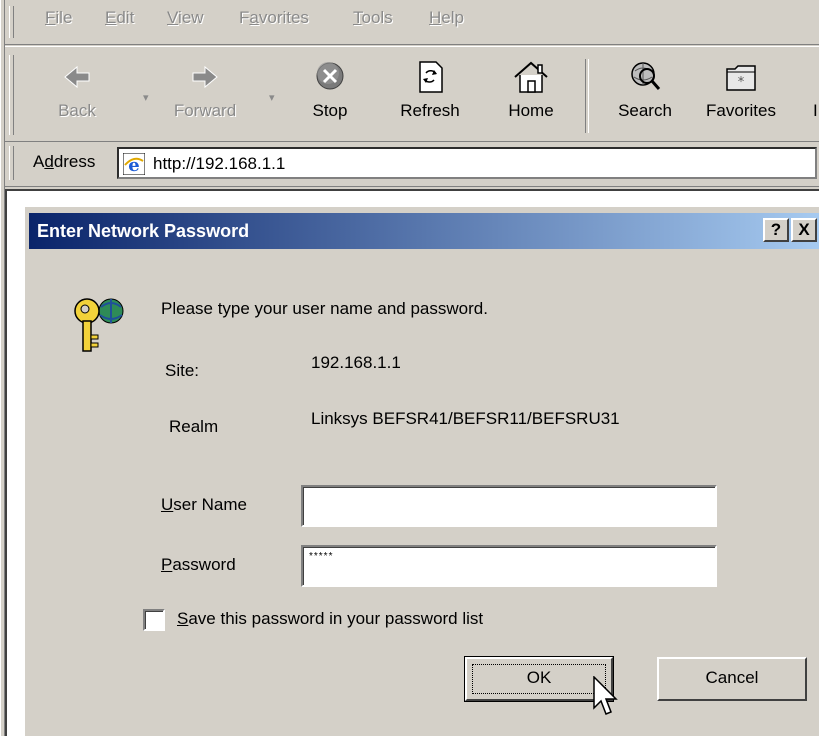 This screenshot has width=819, height=736. What do you see at coordinates (373, 18) in the screenshot?
I see `menu-tools: Tools` at bounding box center [373, 18].